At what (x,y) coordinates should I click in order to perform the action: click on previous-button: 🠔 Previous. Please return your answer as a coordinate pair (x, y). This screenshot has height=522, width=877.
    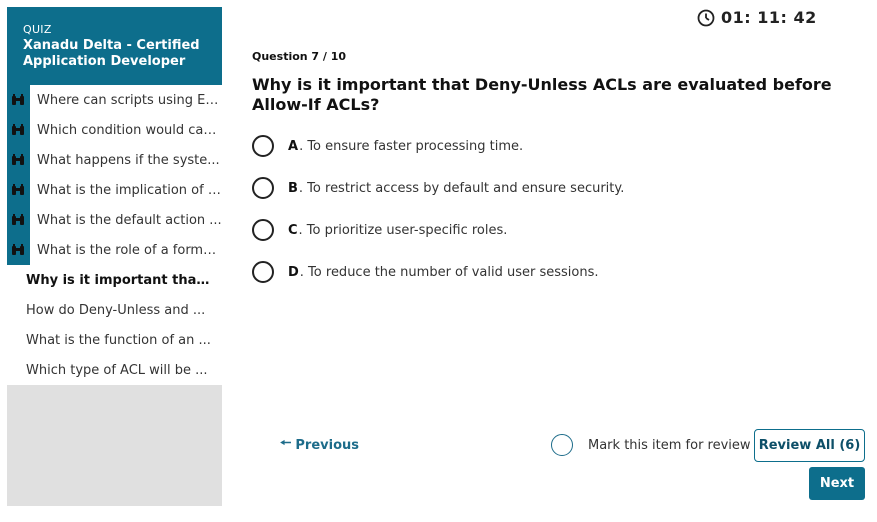
    Looking at the image, I should click on (319, 445).